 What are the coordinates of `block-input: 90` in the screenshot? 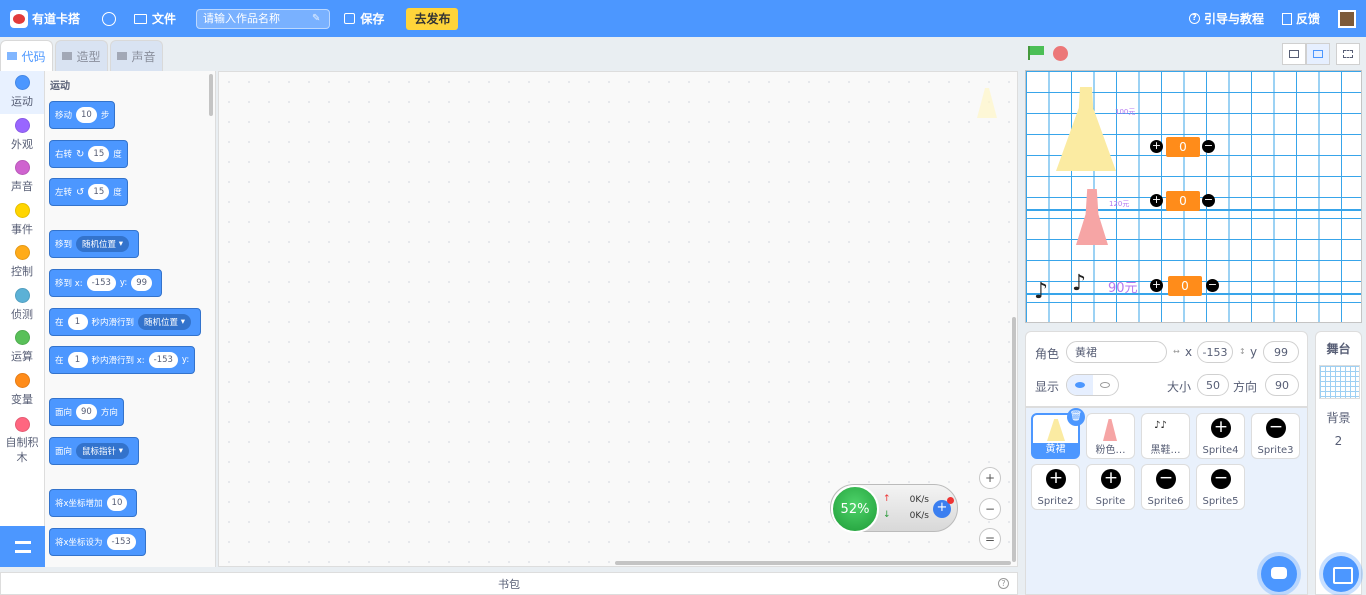 It's located at (86, 412).